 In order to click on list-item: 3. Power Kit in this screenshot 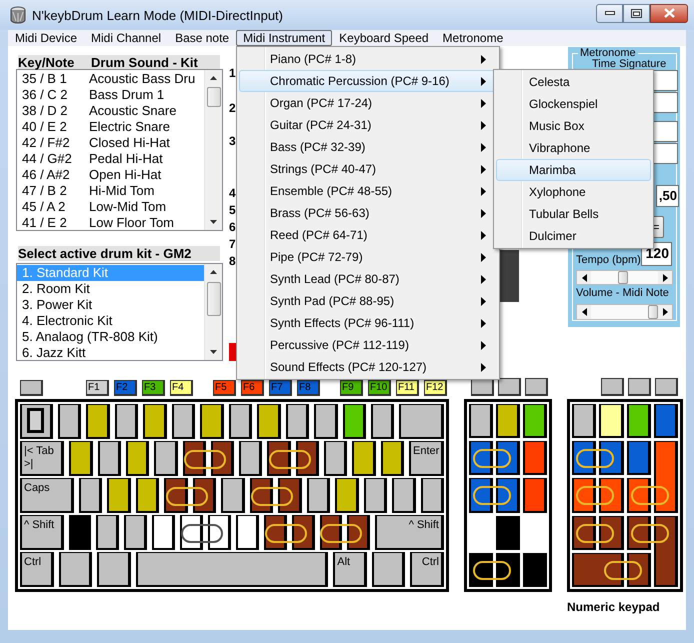, I will do `click(110, 305)`.